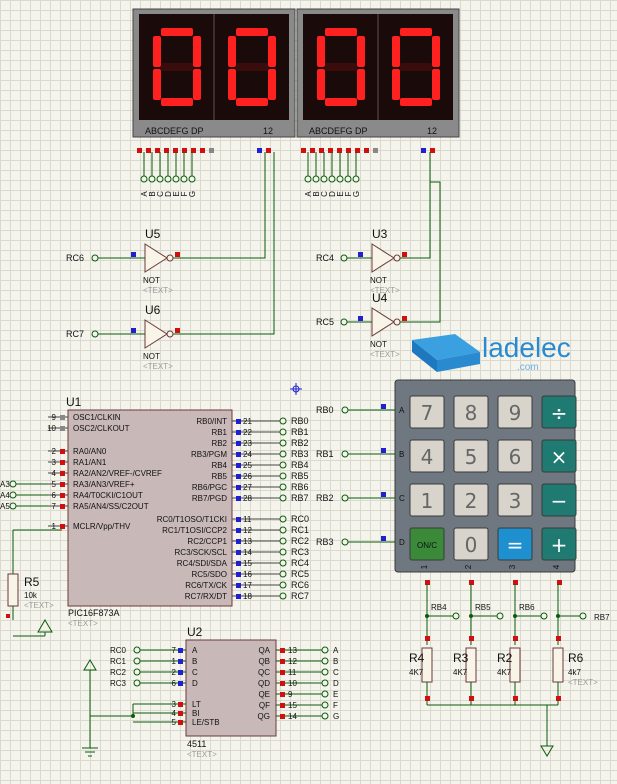 The width and height of the screenshot is (617, 784). I want to click on keypad-key: =, so click(515, 544).